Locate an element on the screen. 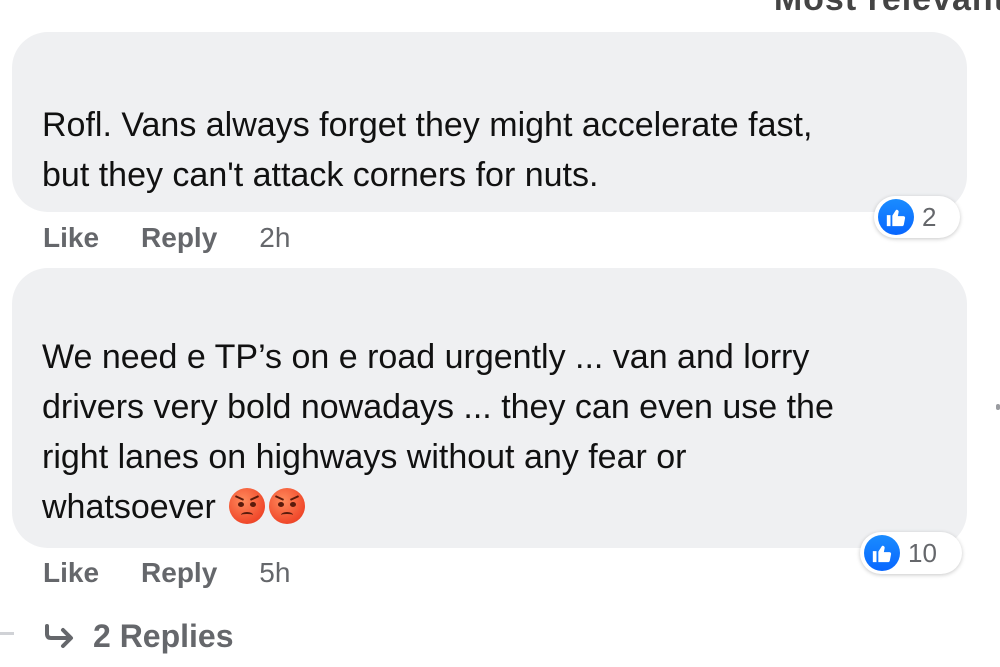 This screenshot has height=667, width=1000. reaction-summary: 10 is located at coordinates (911, 553).